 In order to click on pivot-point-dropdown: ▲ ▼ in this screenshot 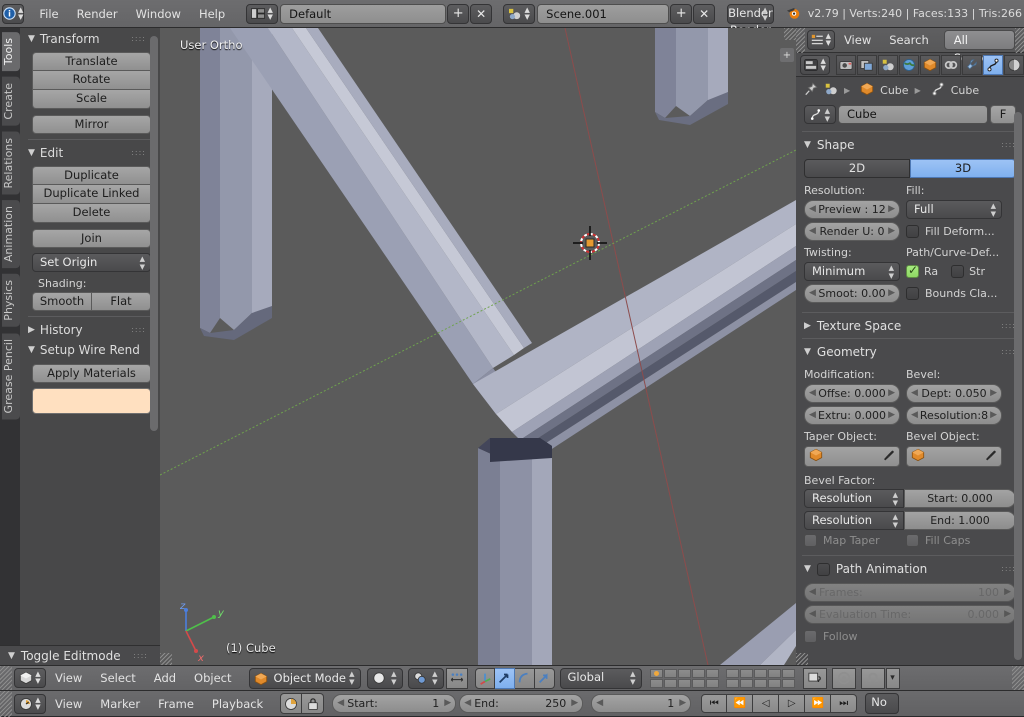, I will do `click(425, 678)`.